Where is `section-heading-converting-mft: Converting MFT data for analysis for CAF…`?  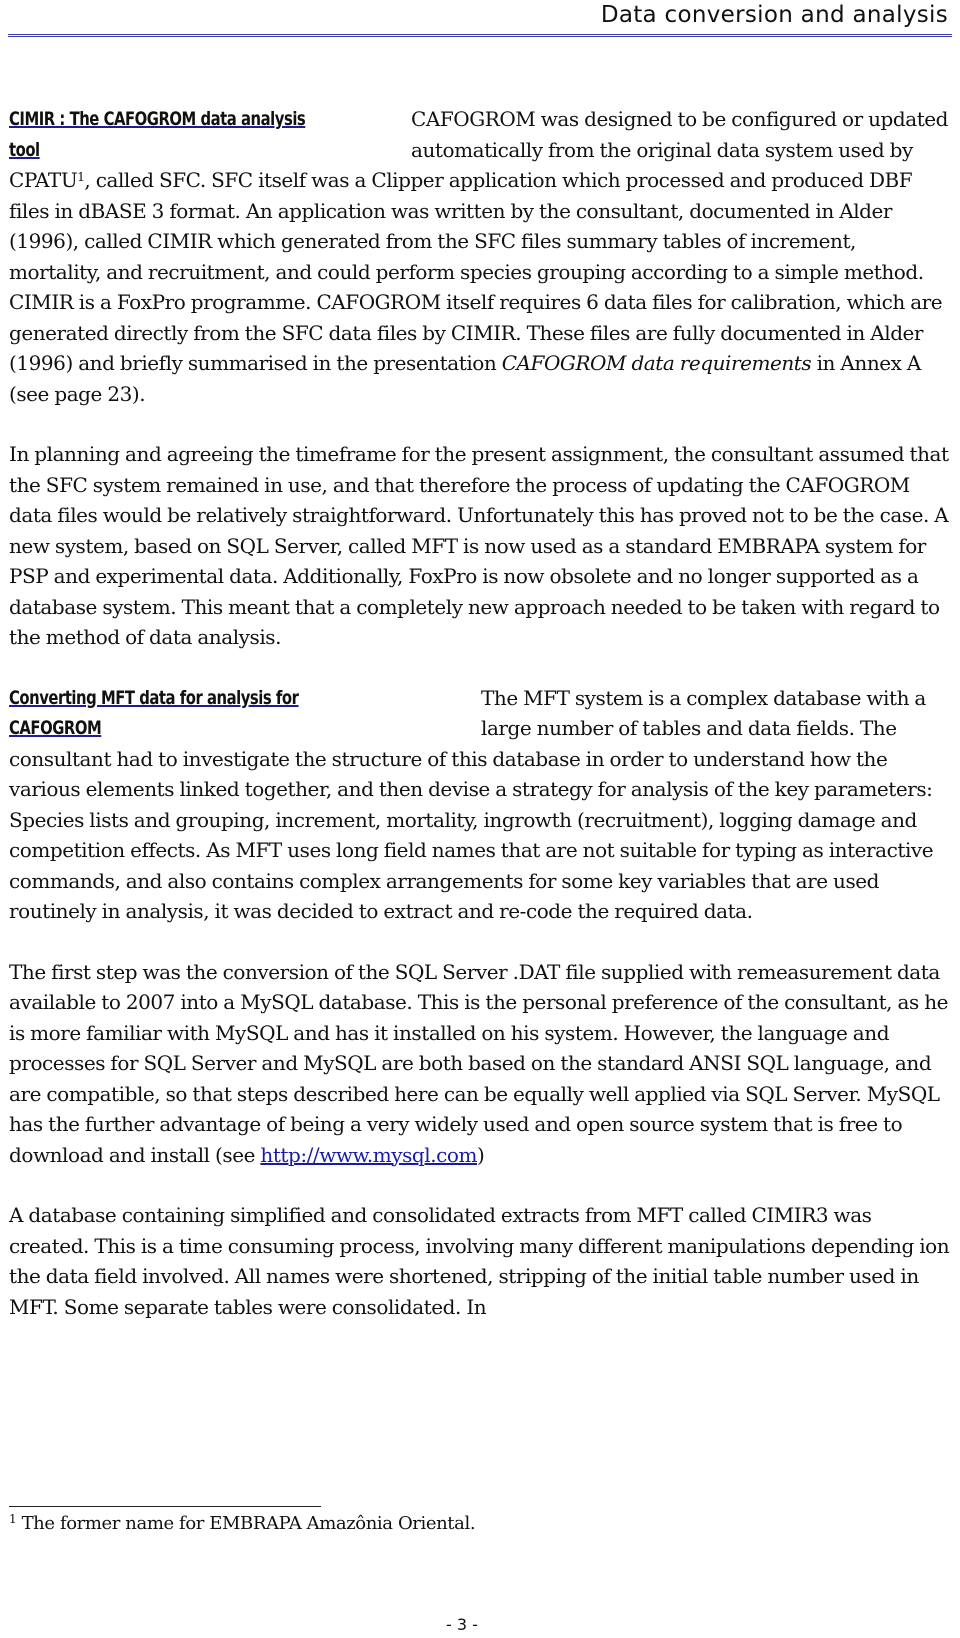
section-heading-converting-mft: Converting MFT data for analysis for CAF… is located at coordinates (154, 713).